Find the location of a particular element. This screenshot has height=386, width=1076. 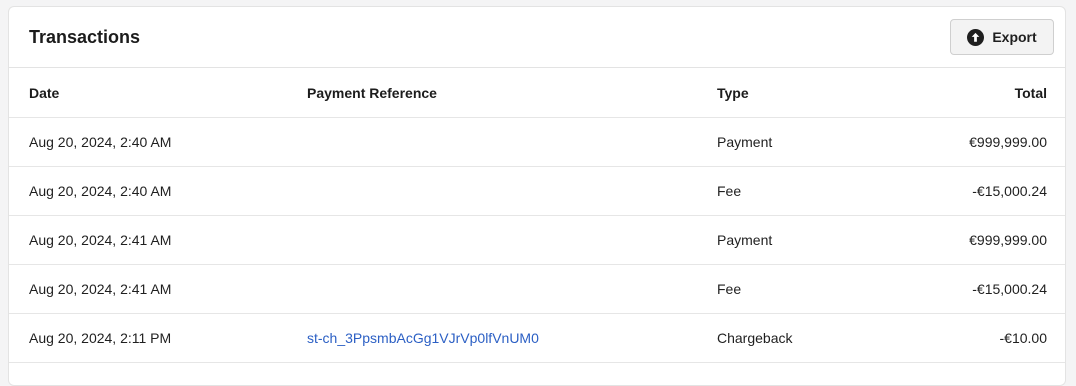

cell-date: Aug 20, 2024, 2:11 PM is located at coordinates (148, 338).